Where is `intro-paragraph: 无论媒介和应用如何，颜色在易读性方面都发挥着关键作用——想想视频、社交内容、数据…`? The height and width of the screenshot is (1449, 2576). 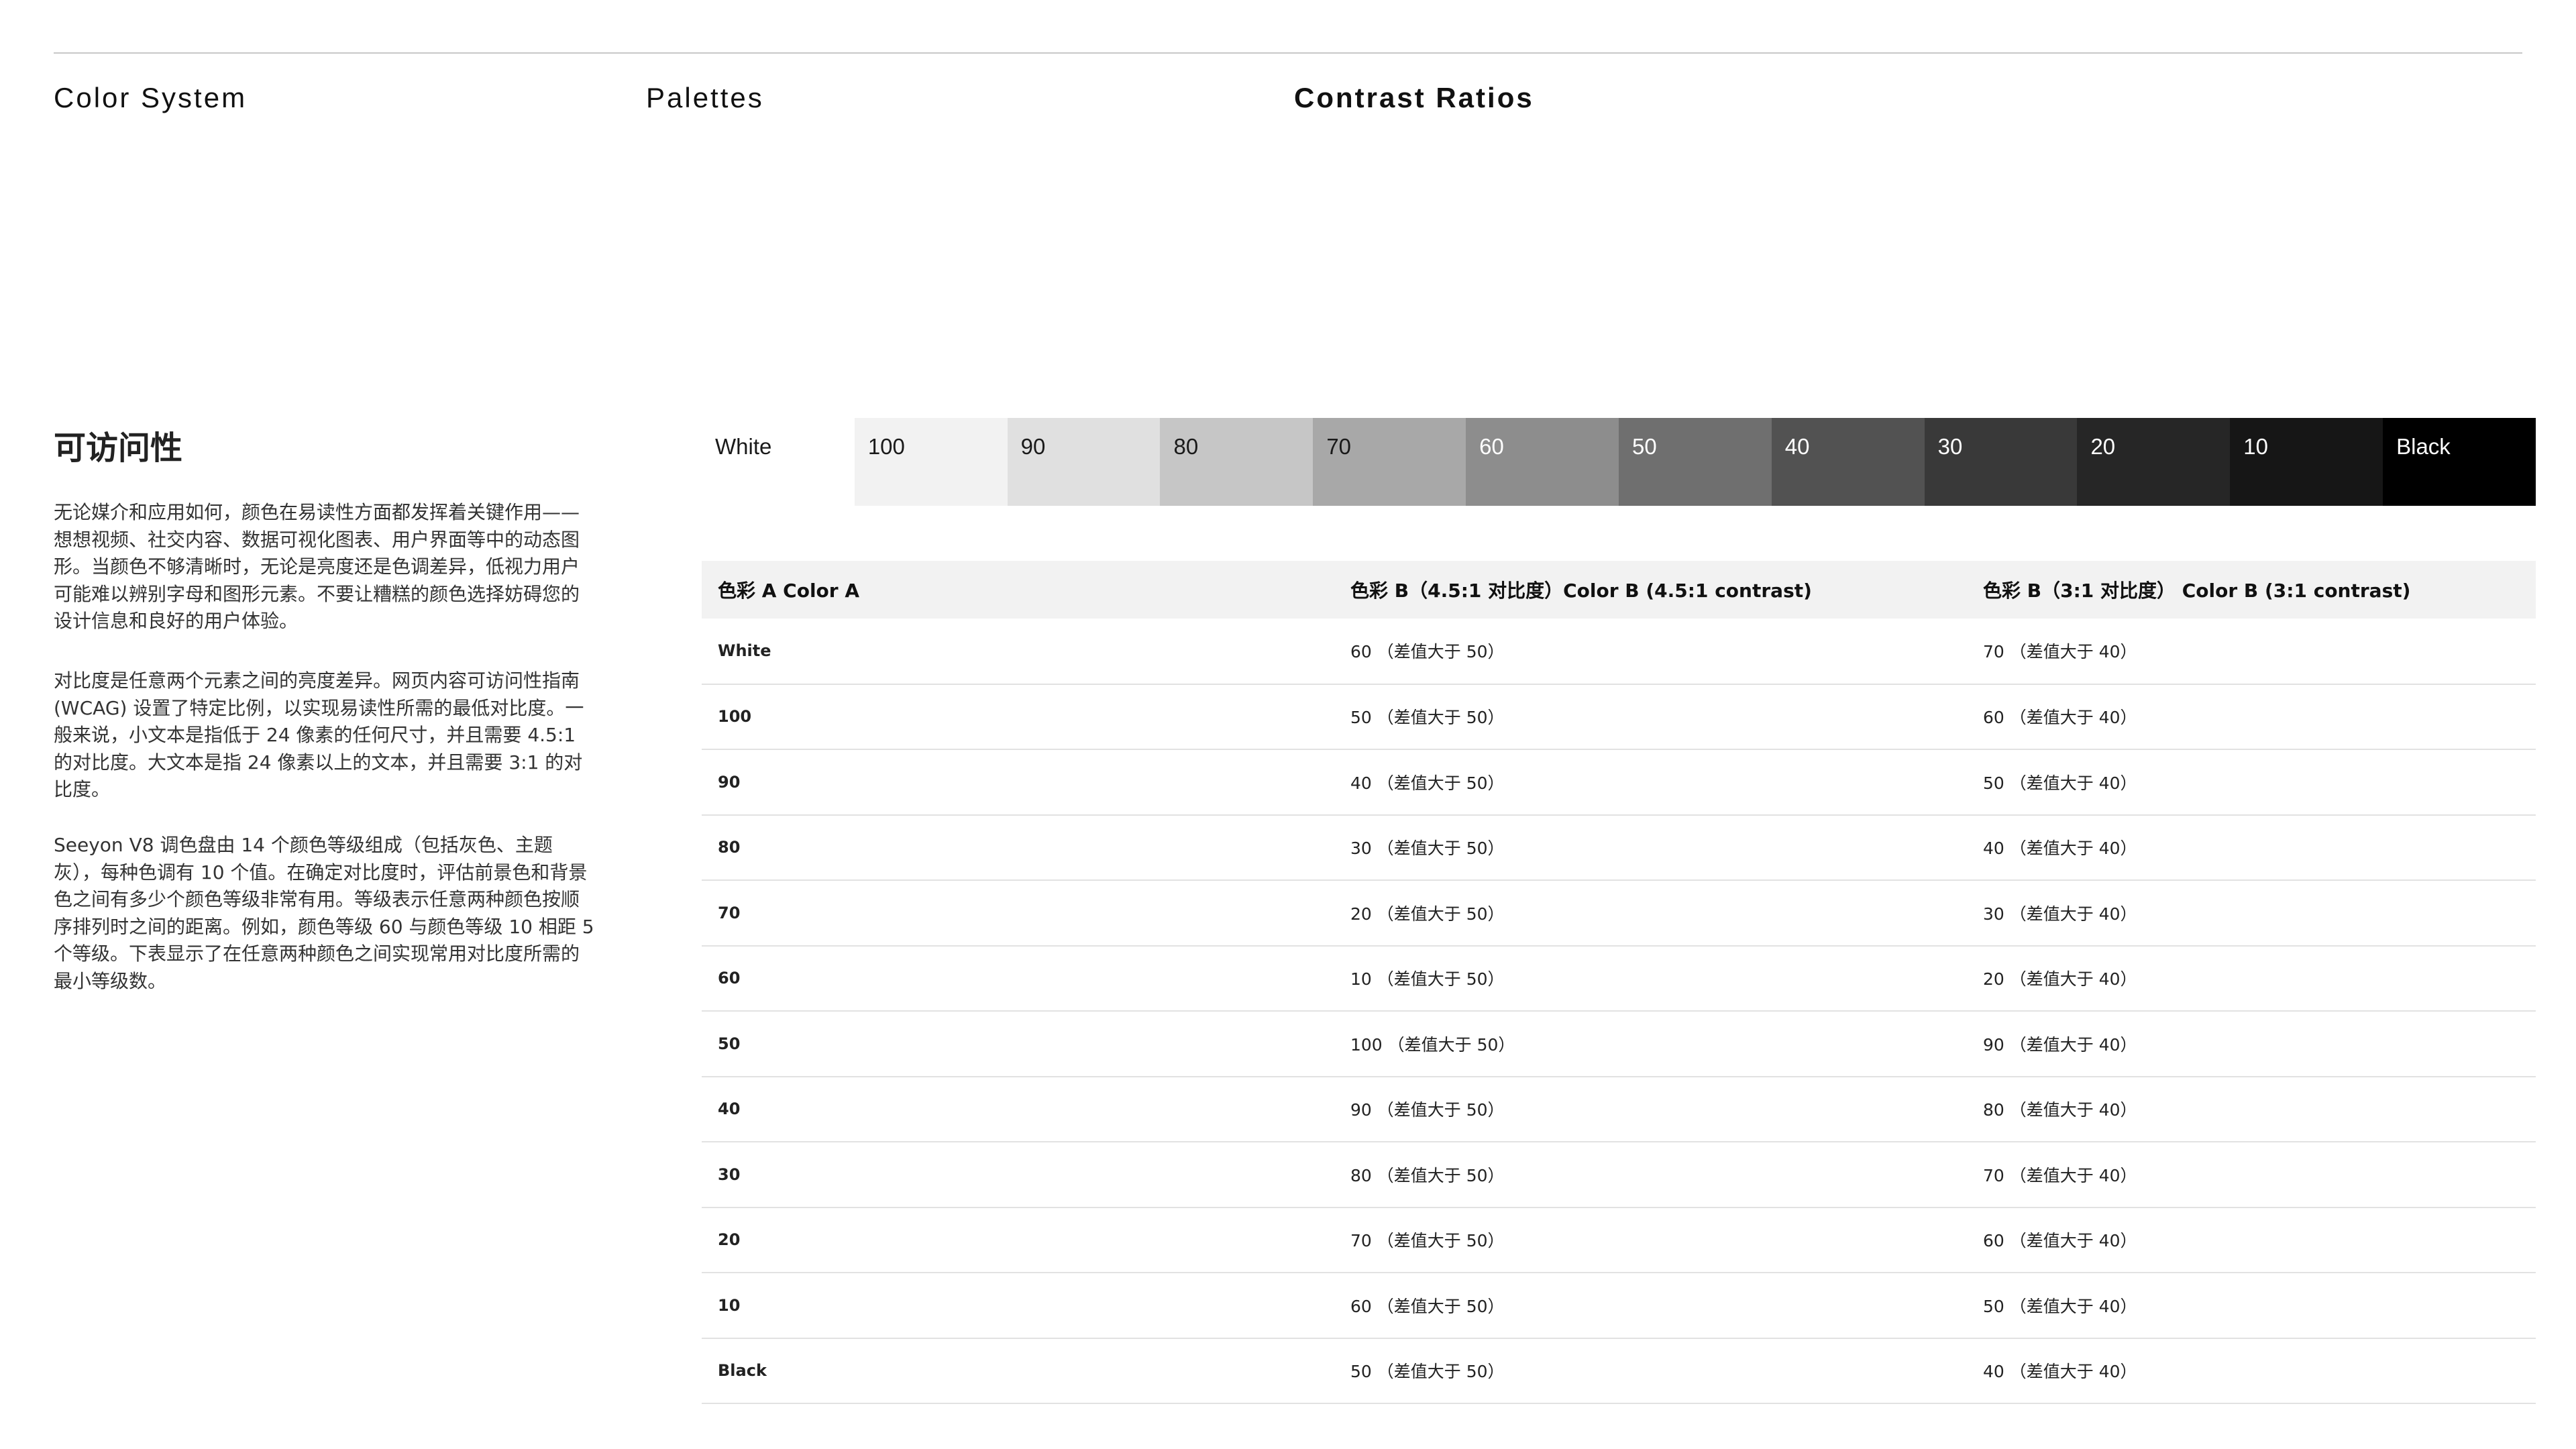 intro-paragraph: 无论媒介和应用如何，颜色在易读性方面都发挥着关键作用——想想视频、社交内容、数据… is located at coordinates (317, 566).